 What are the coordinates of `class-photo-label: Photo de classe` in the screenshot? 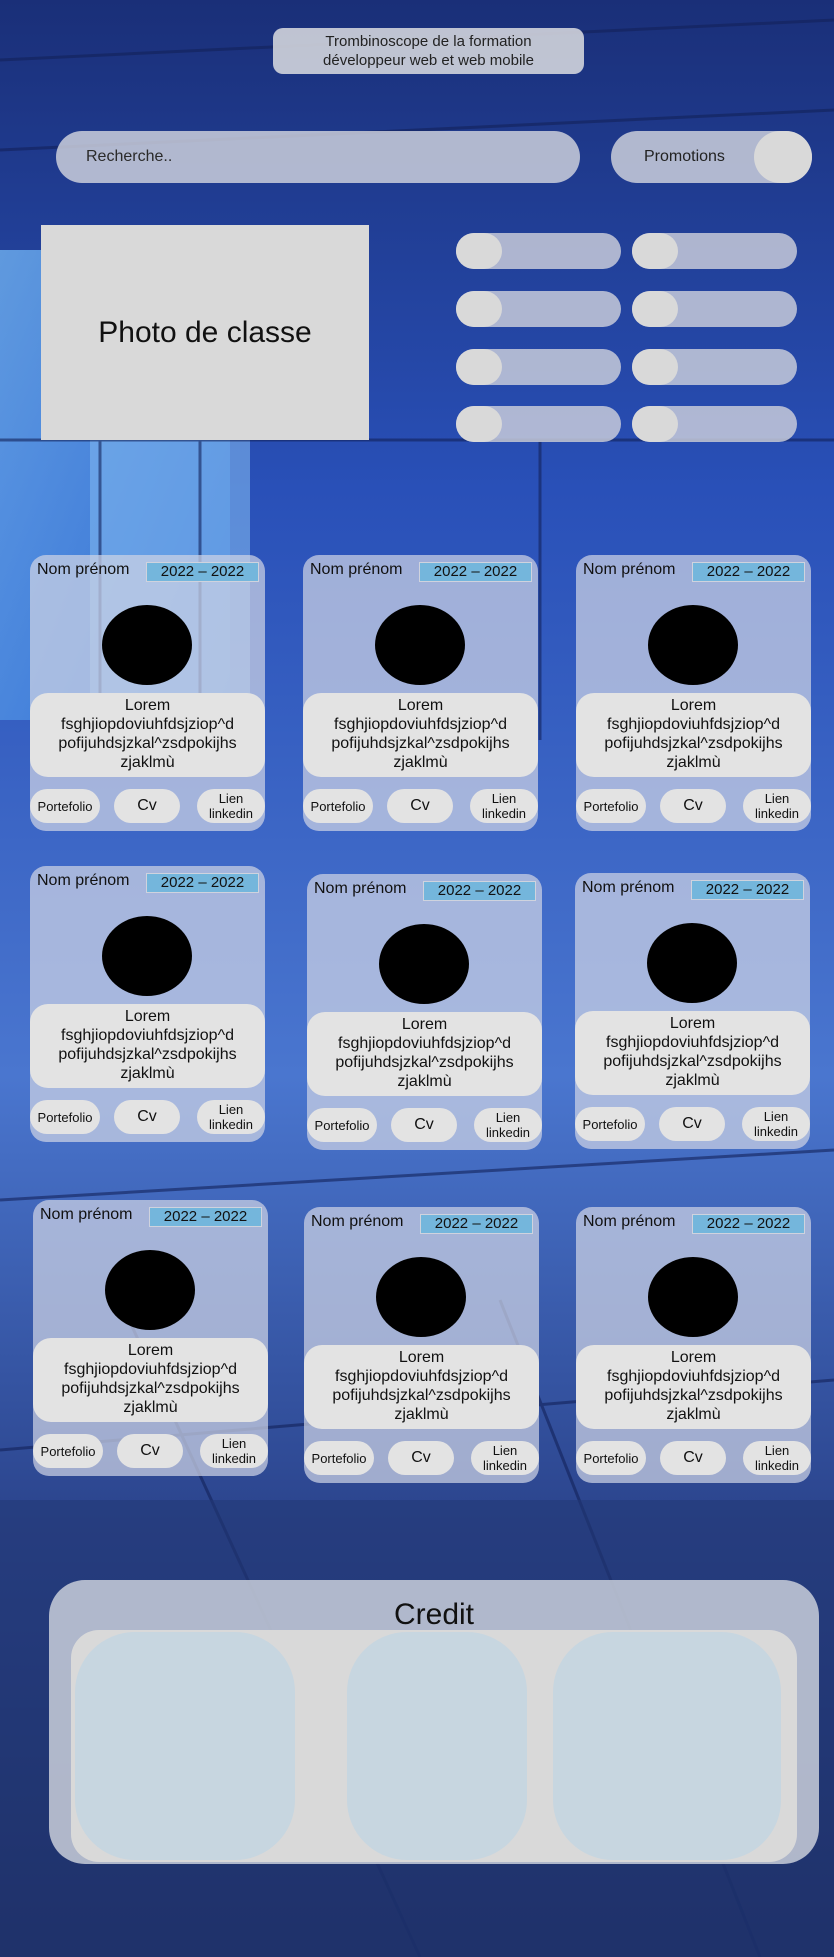 It's located at (205, 332).